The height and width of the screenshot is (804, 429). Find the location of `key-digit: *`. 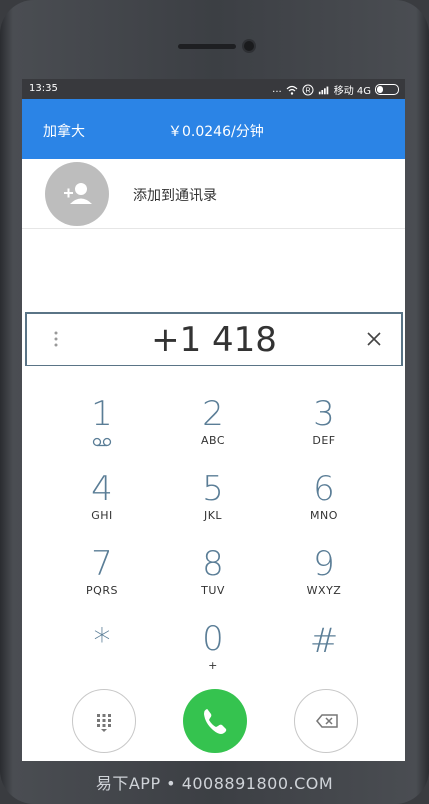

key-digit: * is located at coordinates (102, 641).